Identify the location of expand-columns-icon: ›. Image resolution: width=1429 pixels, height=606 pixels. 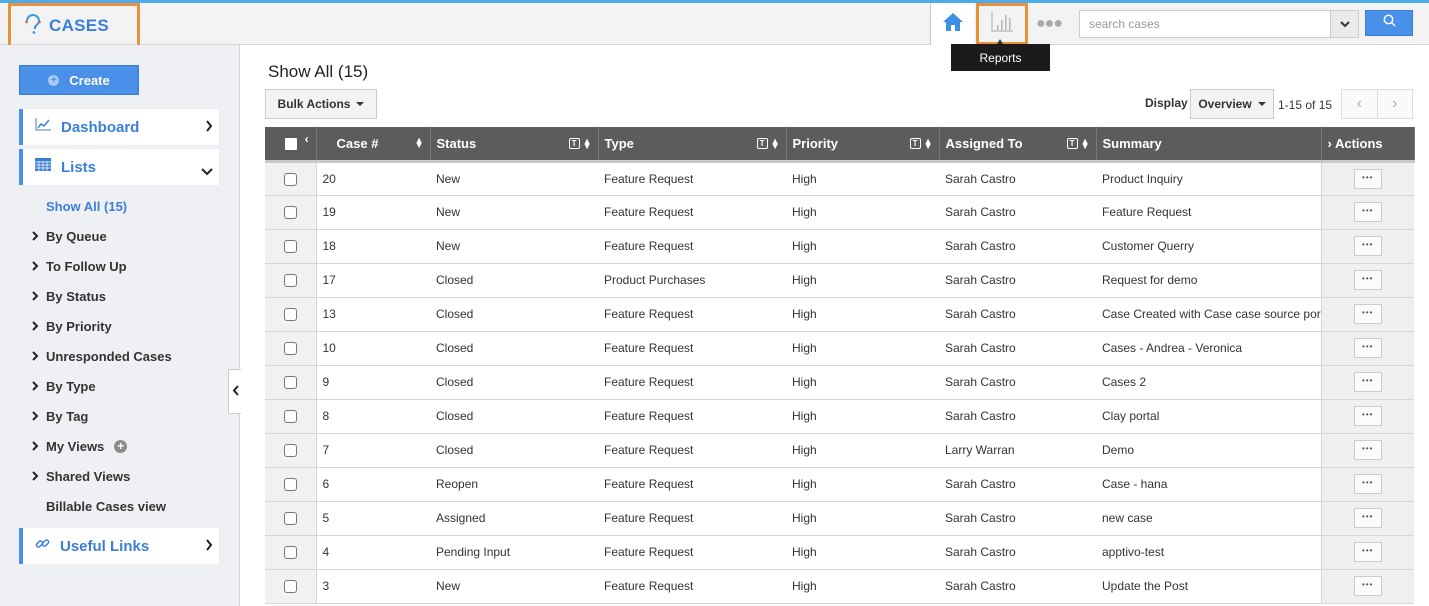
(1330, 143).